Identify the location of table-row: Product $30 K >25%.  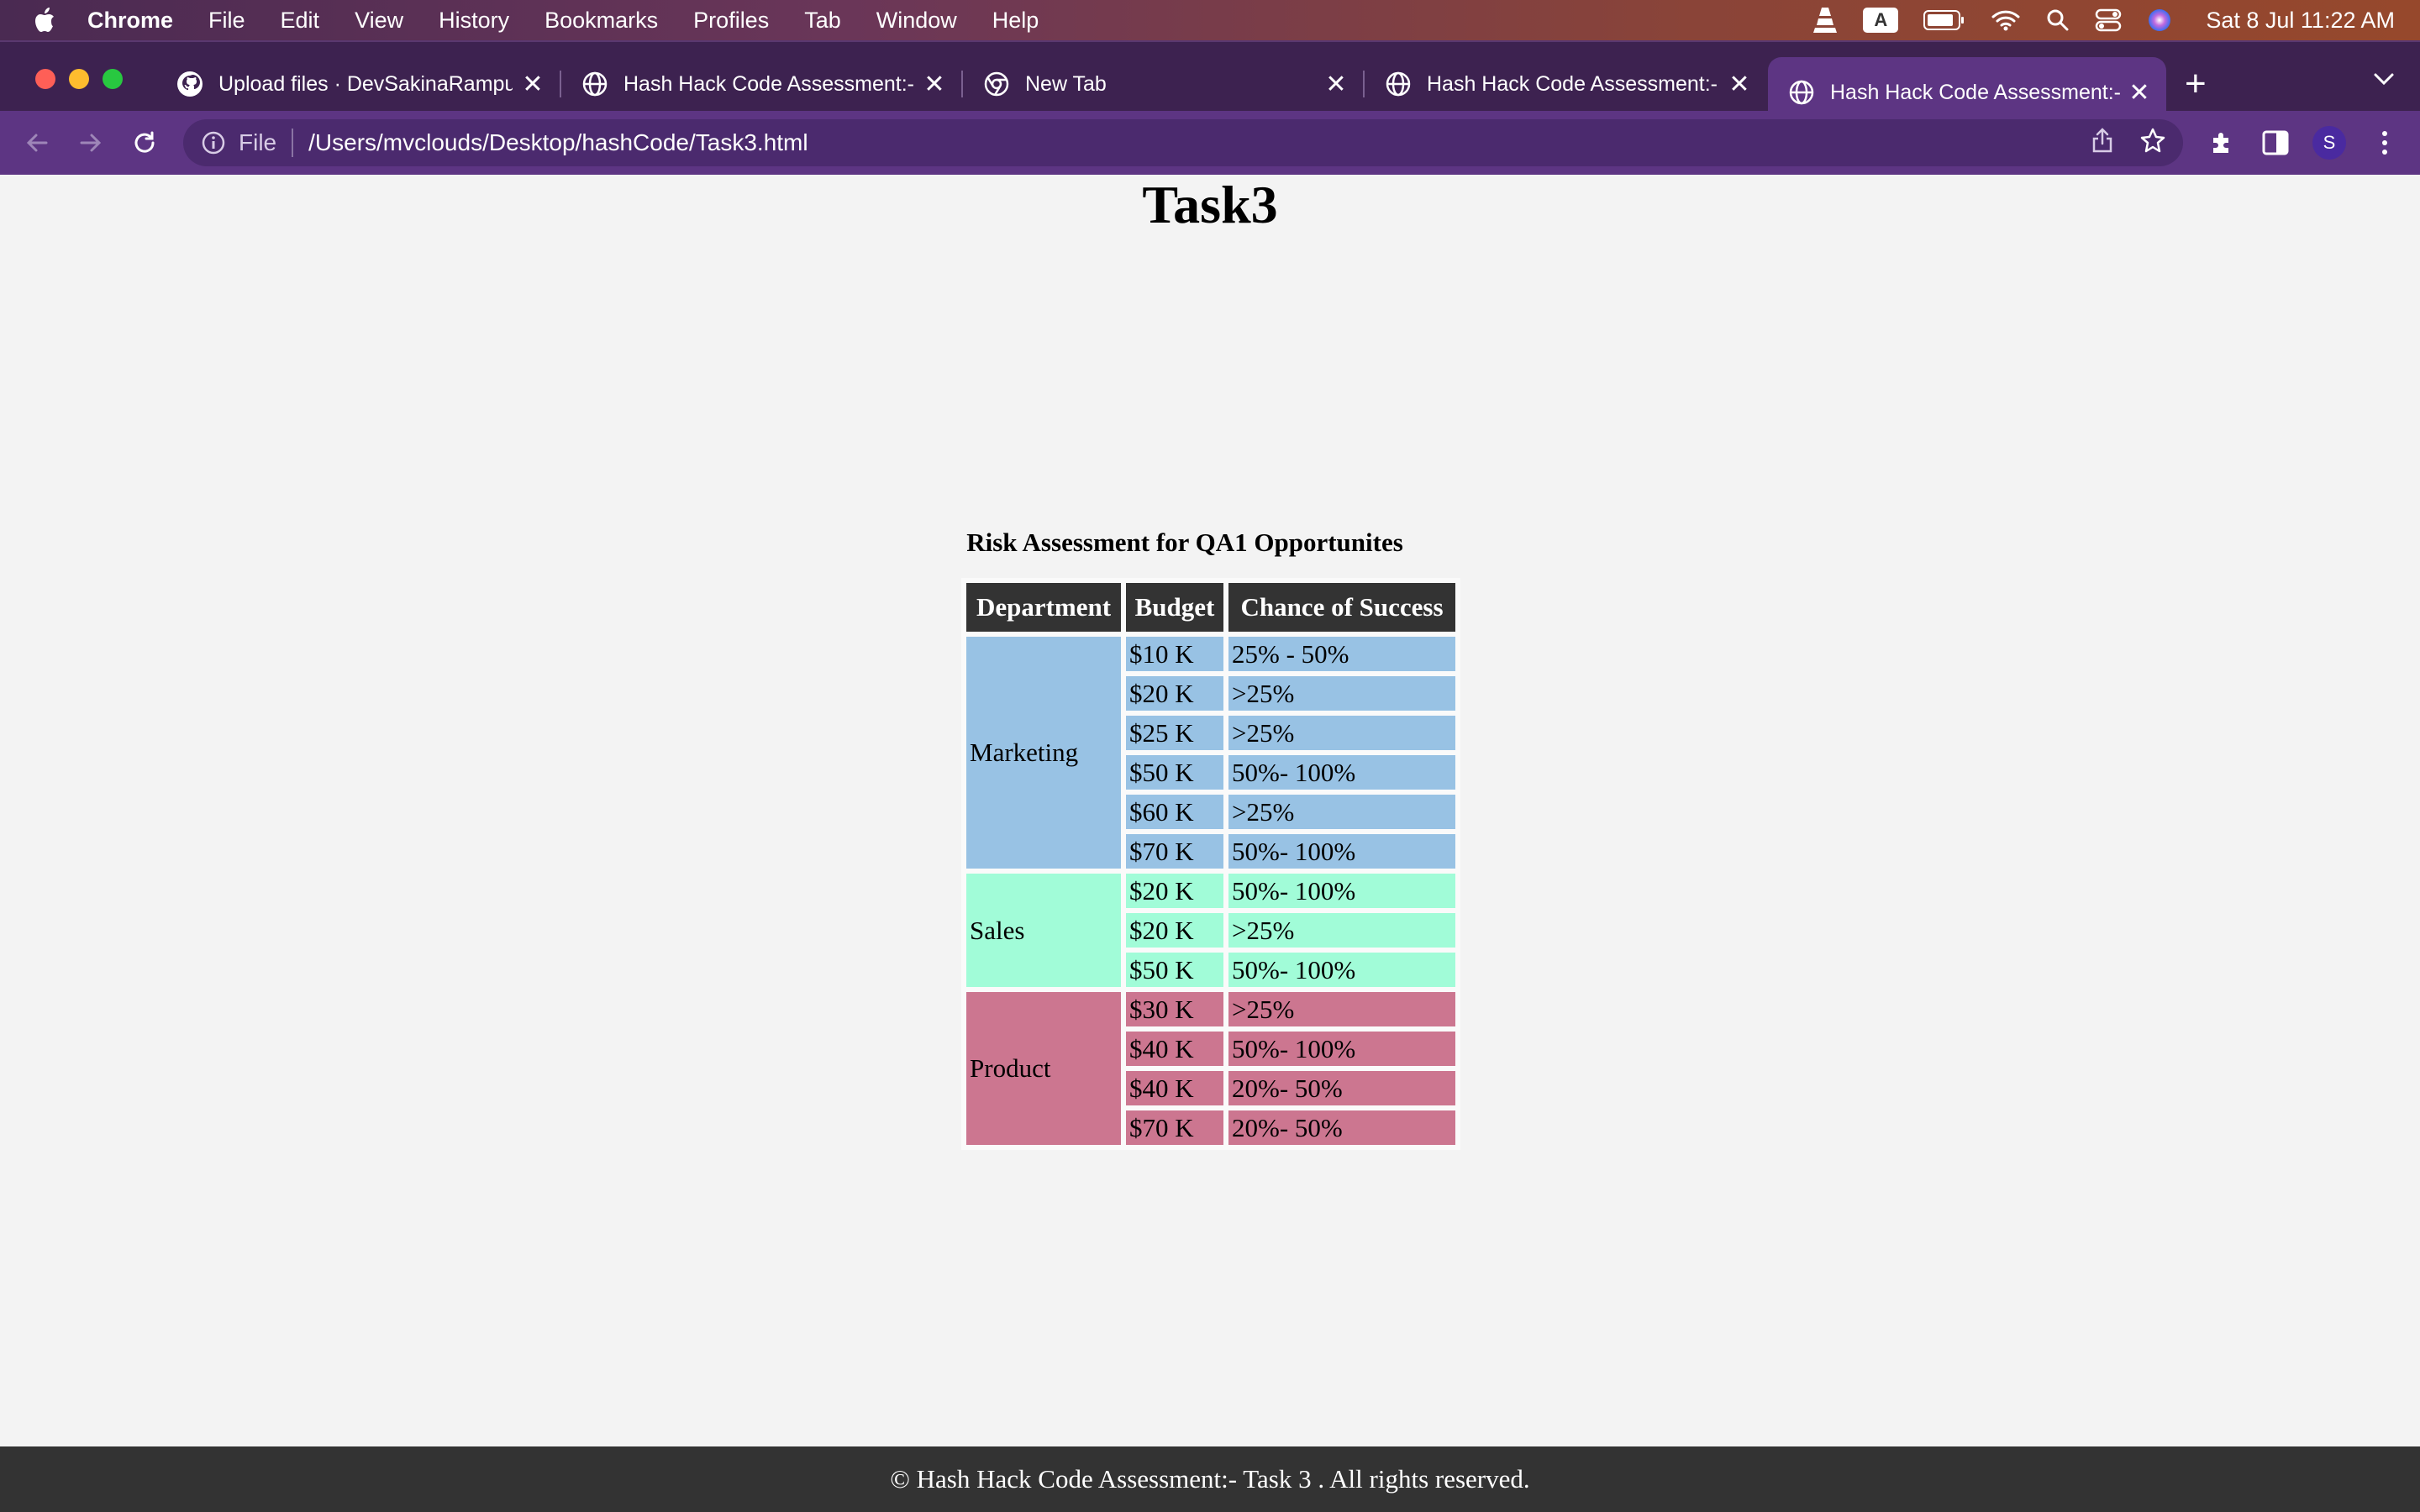
(1210, 1068).